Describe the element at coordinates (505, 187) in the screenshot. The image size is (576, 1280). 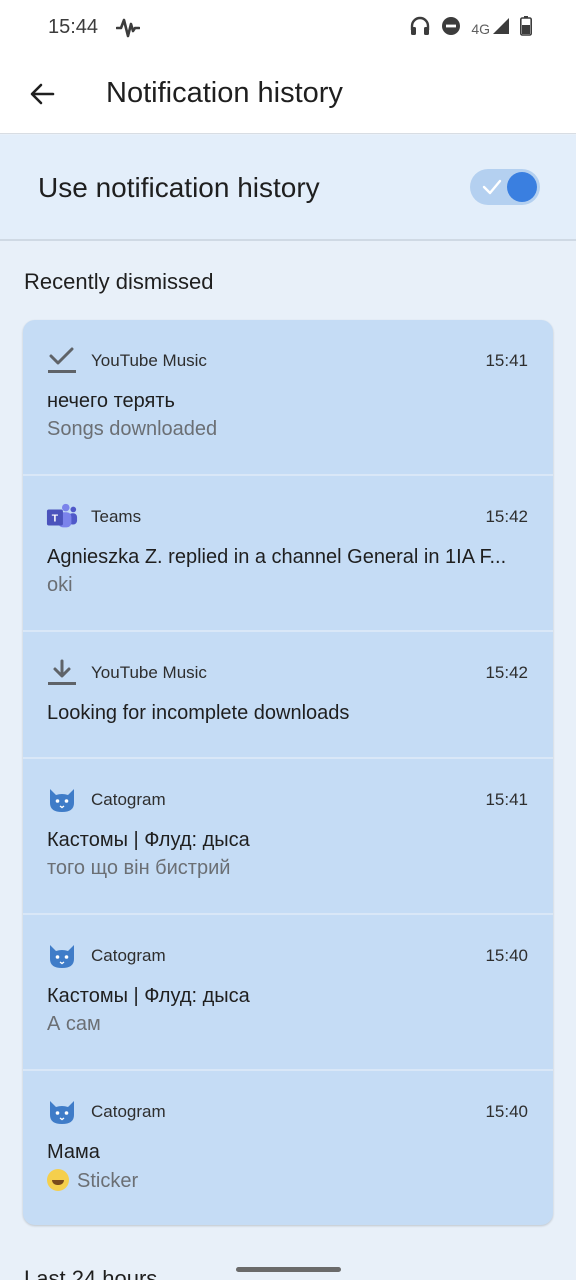
I see `notification-history-switch` at that location.